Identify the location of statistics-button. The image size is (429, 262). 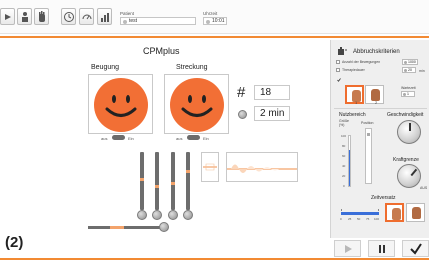
(104, 16).